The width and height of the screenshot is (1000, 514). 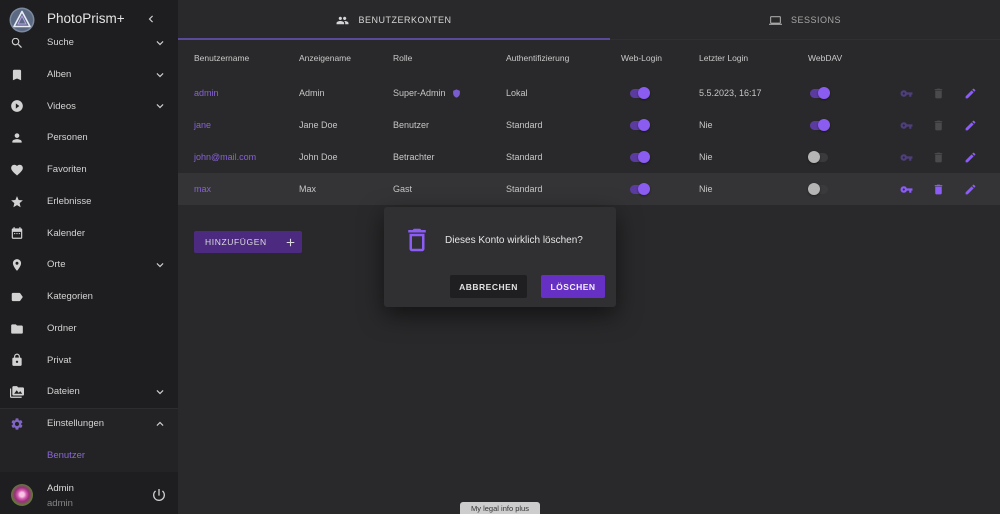 What do you see at coordinates (500, 508) in the screenshot?
I see `legal-info-link: My legal info plus` at bounding box center [500, 508].